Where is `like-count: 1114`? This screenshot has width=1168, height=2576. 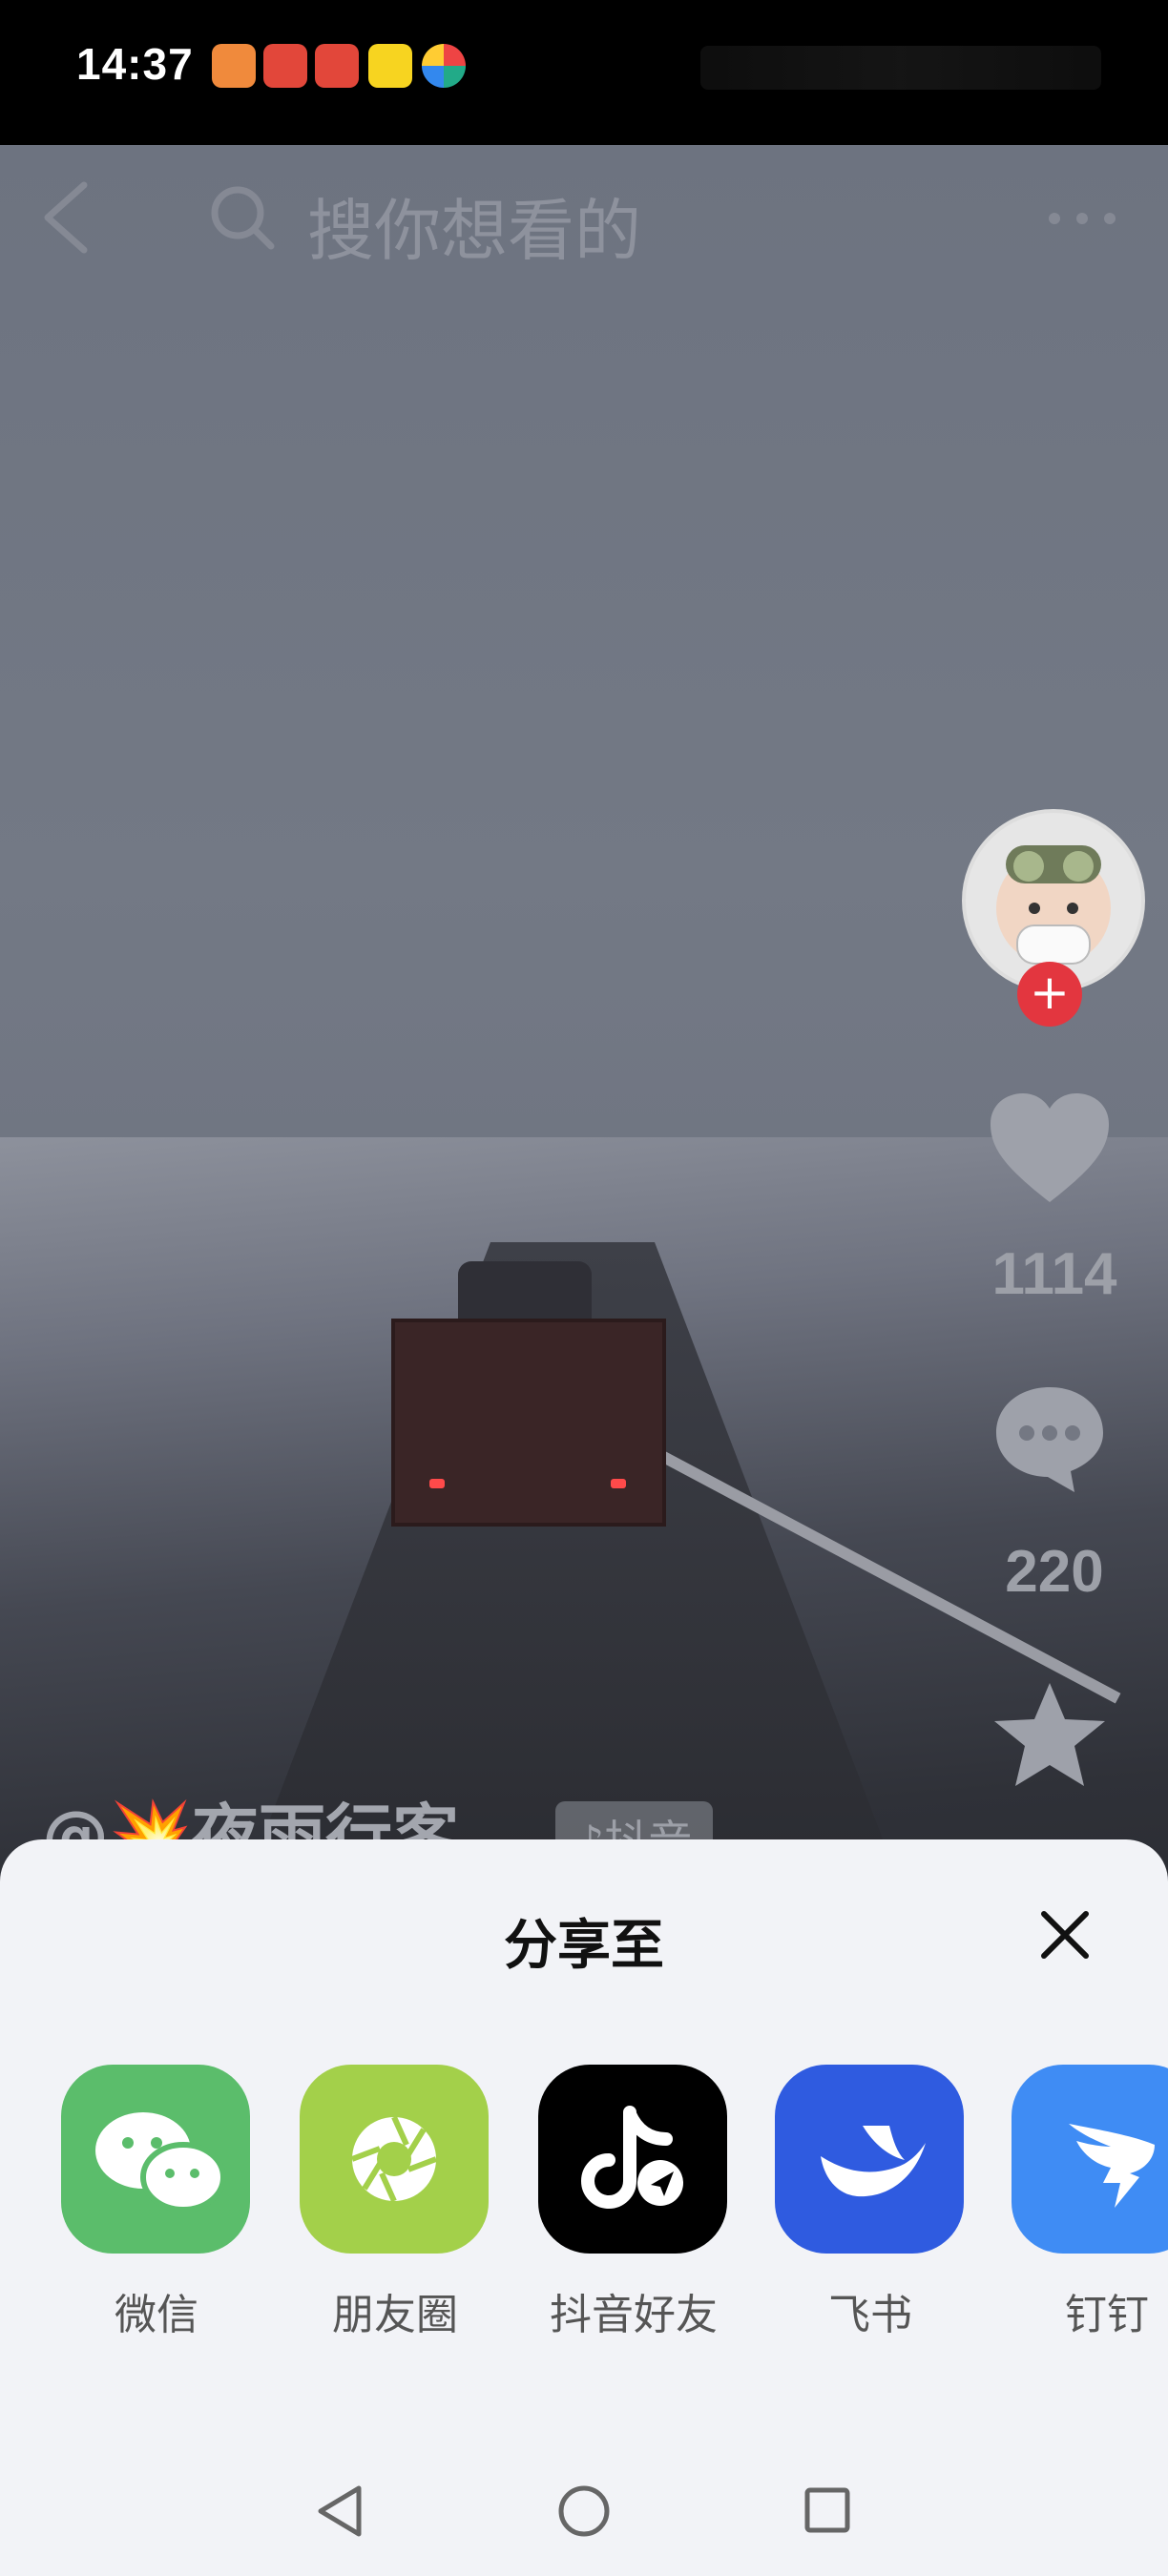
like-count: 1114 is located at coordinates (1054, 1274).